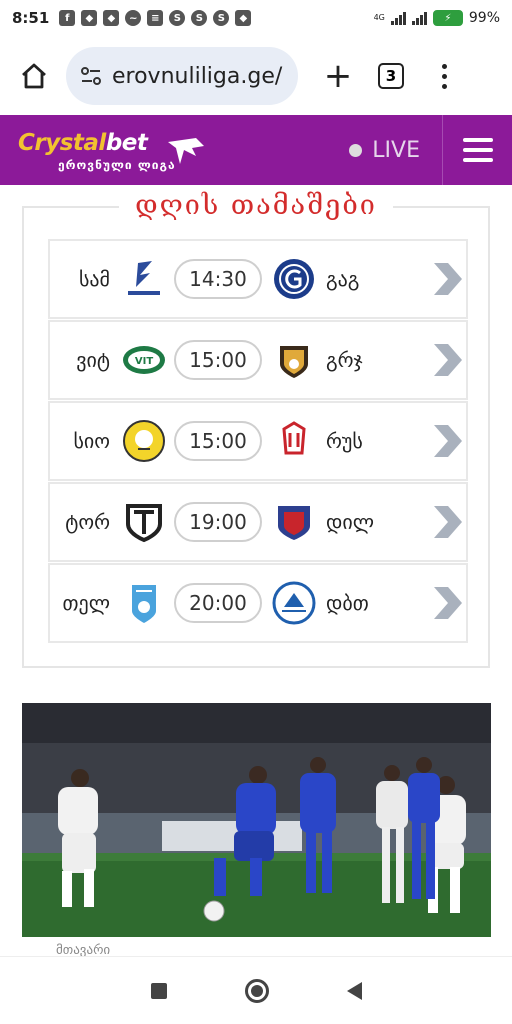 Image resolution: width=512 pixels, height=1024 pixels. I want to click on torpedo-crest-icon, so click(144, 522).